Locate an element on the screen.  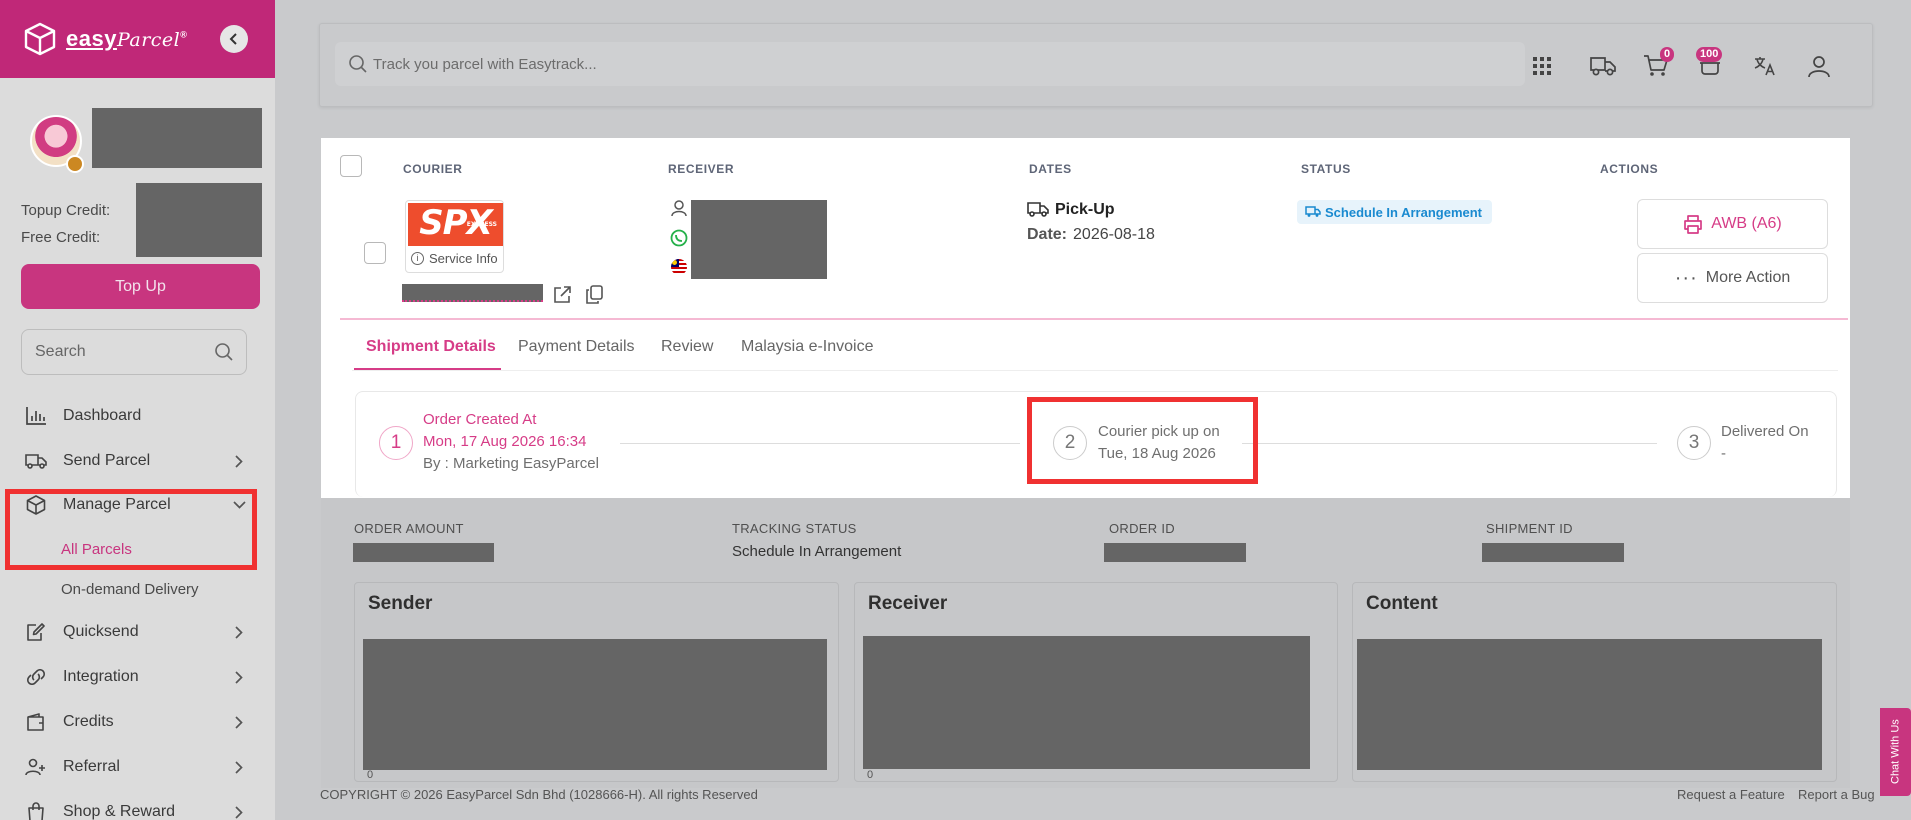
apps-grid-icon is located at coordinates (1542, 66).